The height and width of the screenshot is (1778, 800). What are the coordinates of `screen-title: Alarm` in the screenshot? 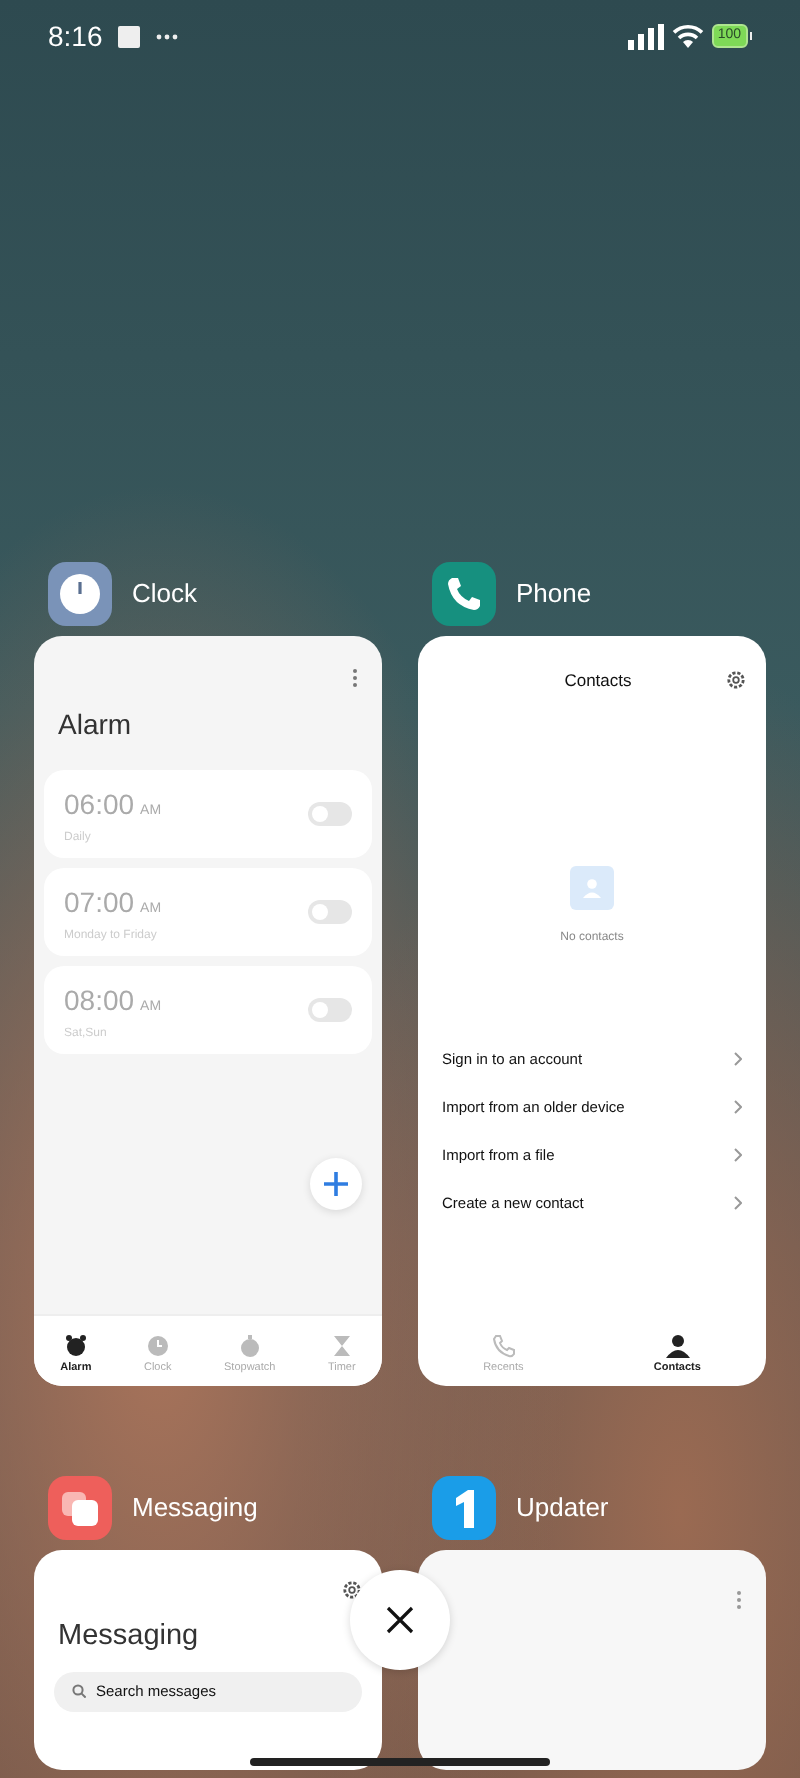 It's located at (95, 725).